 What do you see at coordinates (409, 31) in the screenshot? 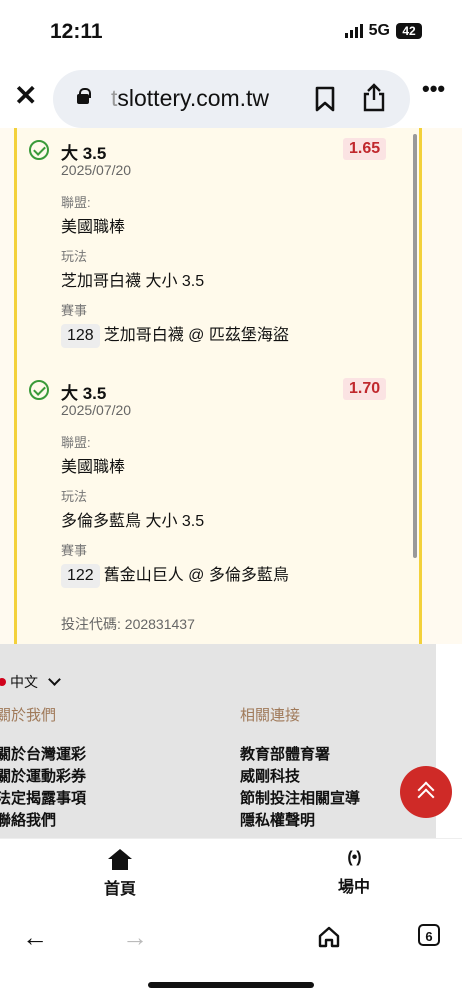
I see `battery-icon: 42` at bounding box center [409, 31].